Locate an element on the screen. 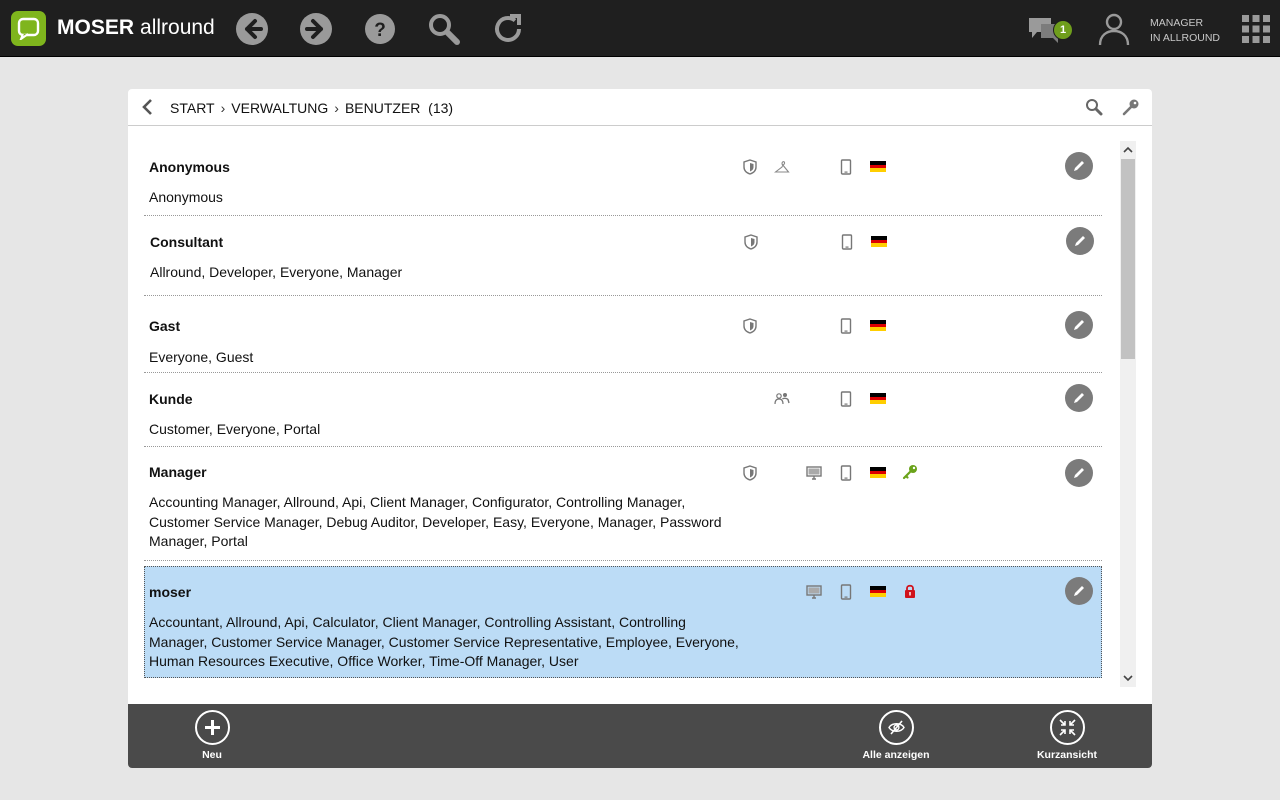 The width and height of the screenshot is (1280, 800). user-name: Anonymous is located at coordinates (189, 167).